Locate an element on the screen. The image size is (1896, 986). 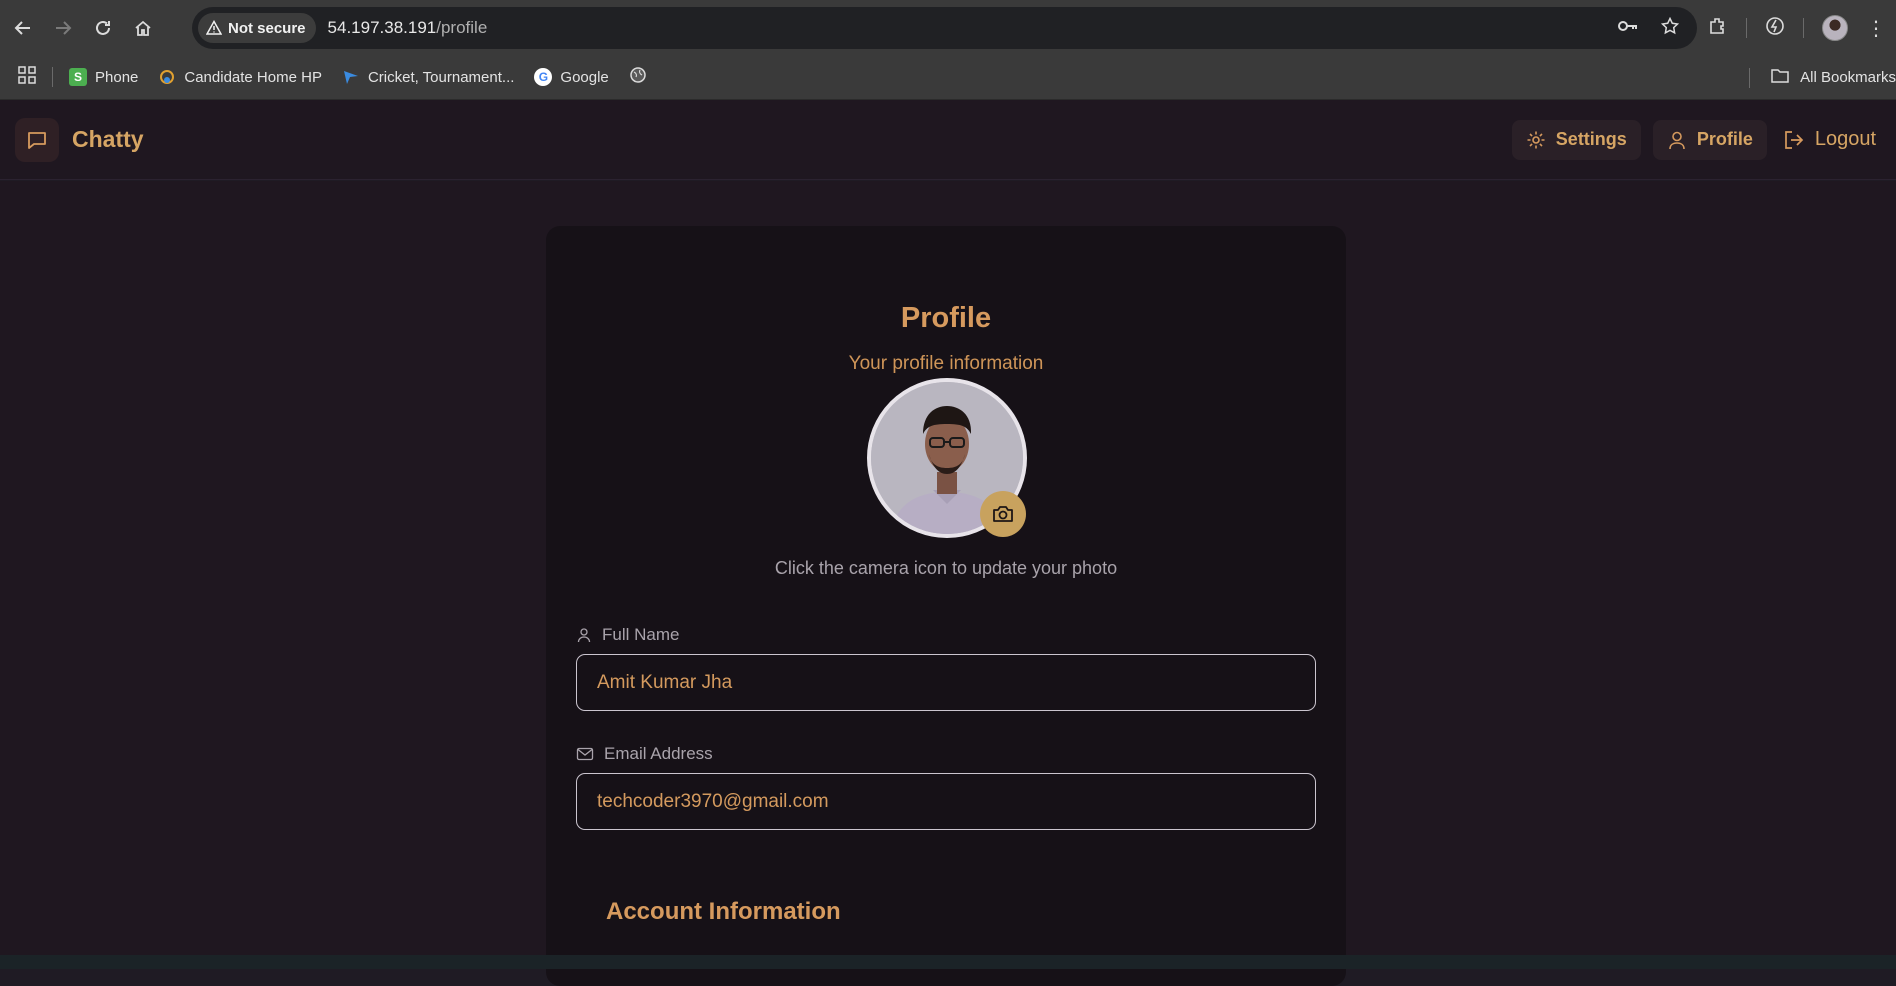
app-name: Chatty is located at coordinates (108, 139).